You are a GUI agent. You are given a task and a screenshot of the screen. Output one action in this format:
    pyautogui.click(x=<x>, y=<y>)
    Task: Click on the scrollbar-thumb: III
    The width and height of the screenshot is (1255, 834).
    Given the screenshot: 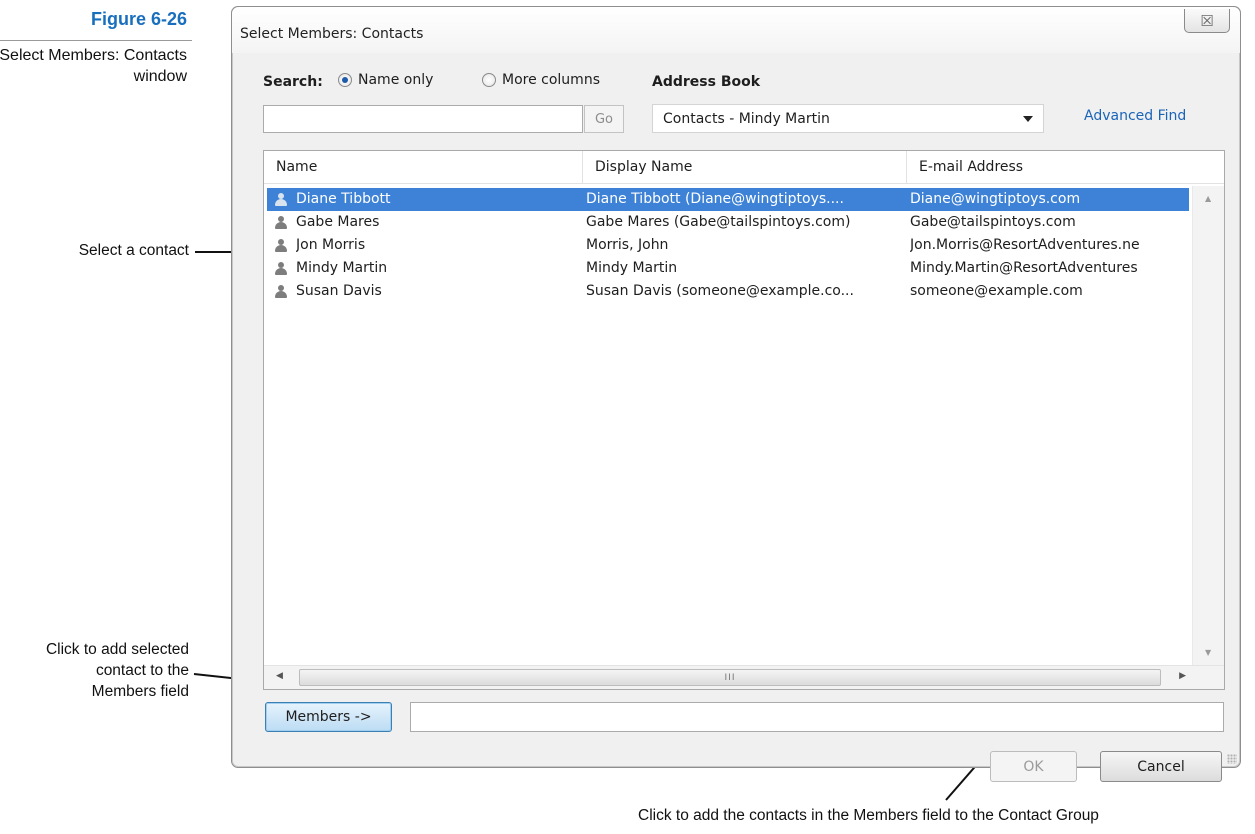 What is the action you would take?
    pyautogui.click(x=730, y=677)
    